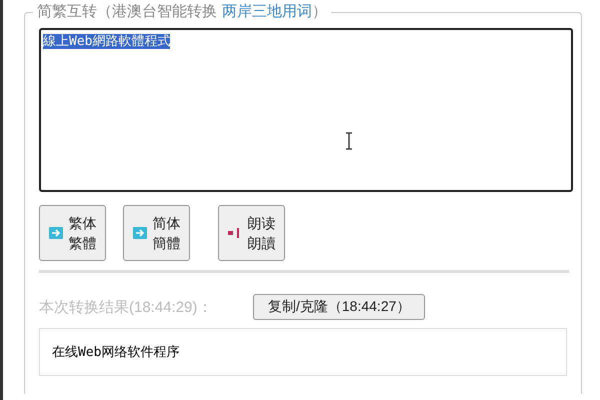  What do you see at coordinates (126, 307) in the screenshot?
I see `result-label: 本次转换结果(18:44:29)：` at bounding box center [126, 307].